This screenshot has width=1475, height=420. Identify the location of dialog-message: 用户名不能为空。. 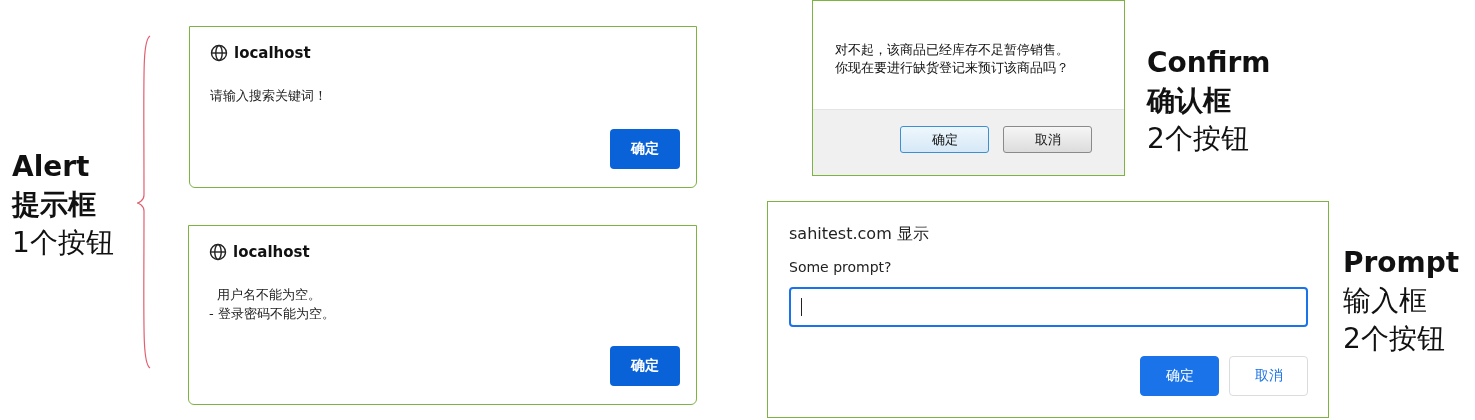
(269, 295).